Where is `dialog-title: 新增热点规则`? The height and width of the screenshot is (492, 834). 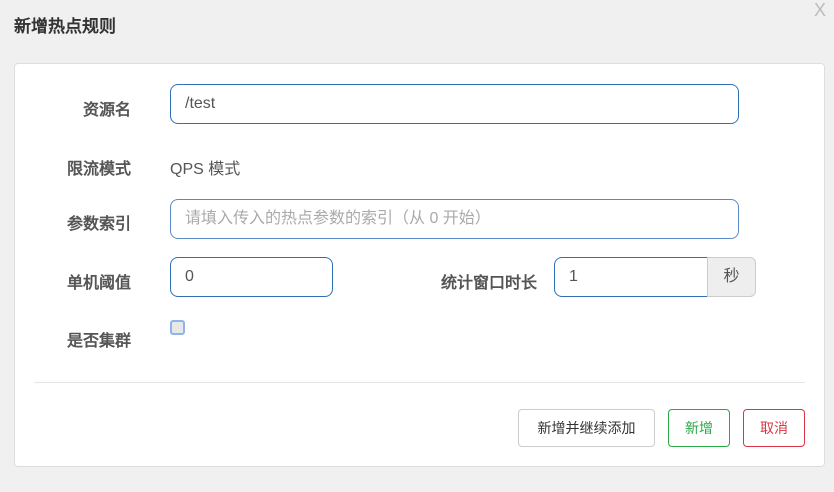
dialog-title: 新增热点规则 is located at coordinates (65, 26).